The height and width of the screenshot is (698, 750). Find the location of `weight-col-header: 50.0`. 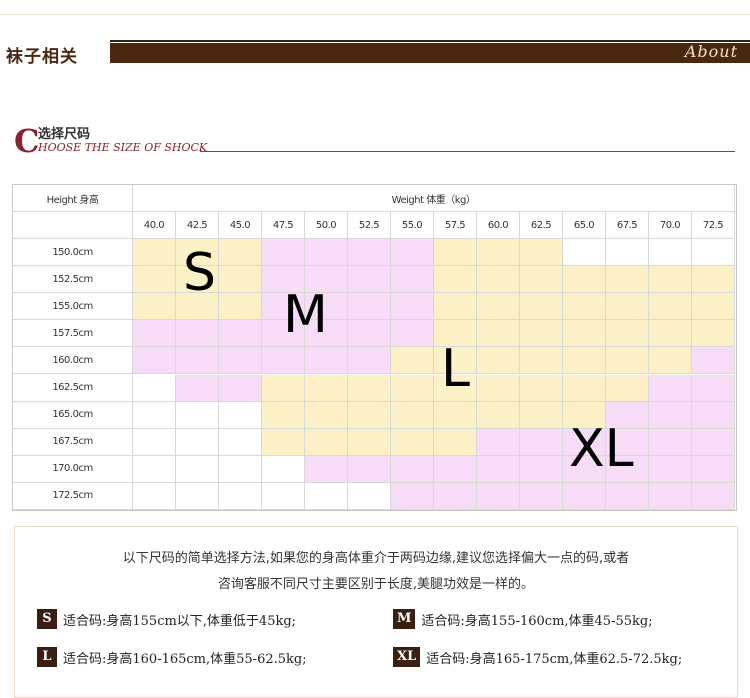

weight-col-header: 50.0 is located at coordinates (326, 225).